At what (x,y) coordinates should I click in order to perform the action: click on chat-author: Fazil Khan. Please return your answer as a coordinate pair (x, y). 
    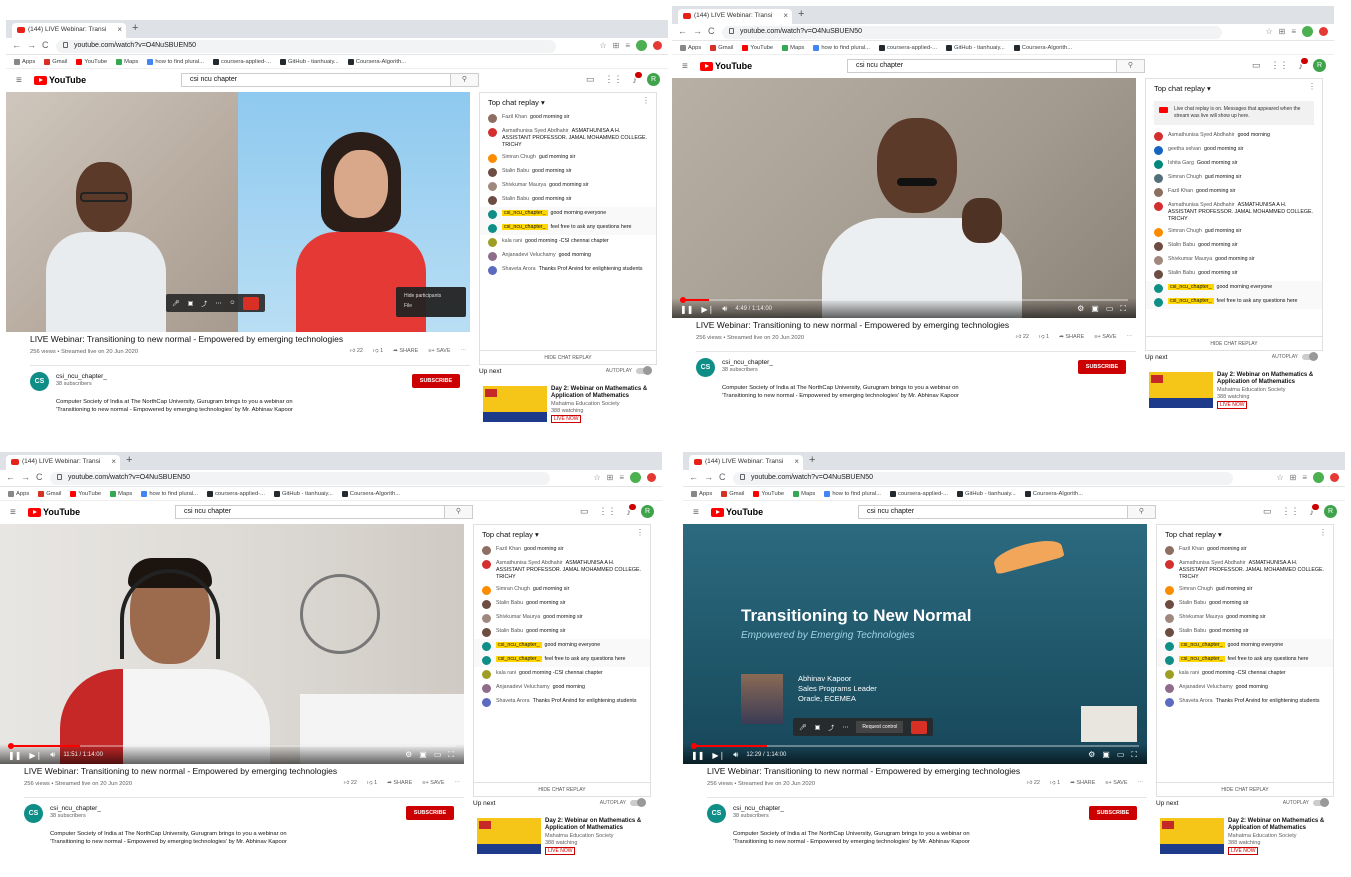
    Looking at the image, I should click on (1191, 549).